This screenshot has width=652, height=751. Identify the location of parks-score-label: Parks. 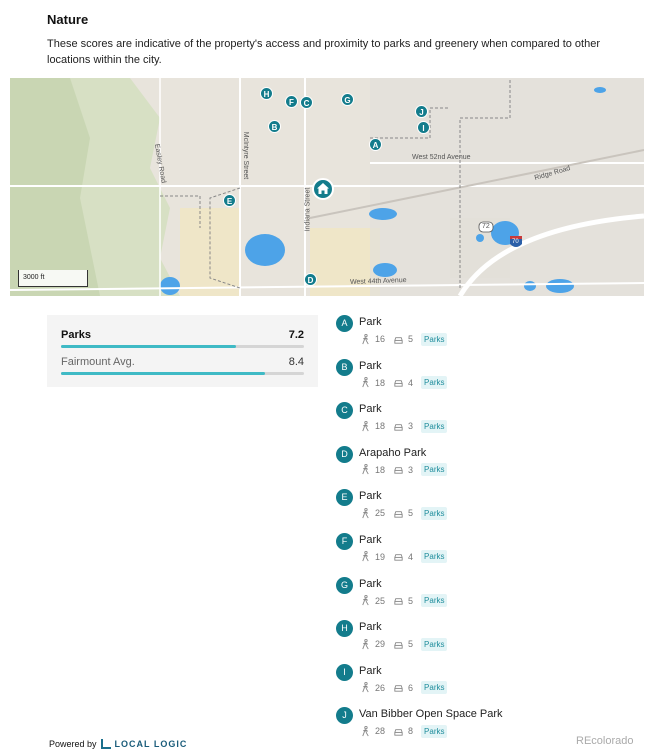
(76, 335).